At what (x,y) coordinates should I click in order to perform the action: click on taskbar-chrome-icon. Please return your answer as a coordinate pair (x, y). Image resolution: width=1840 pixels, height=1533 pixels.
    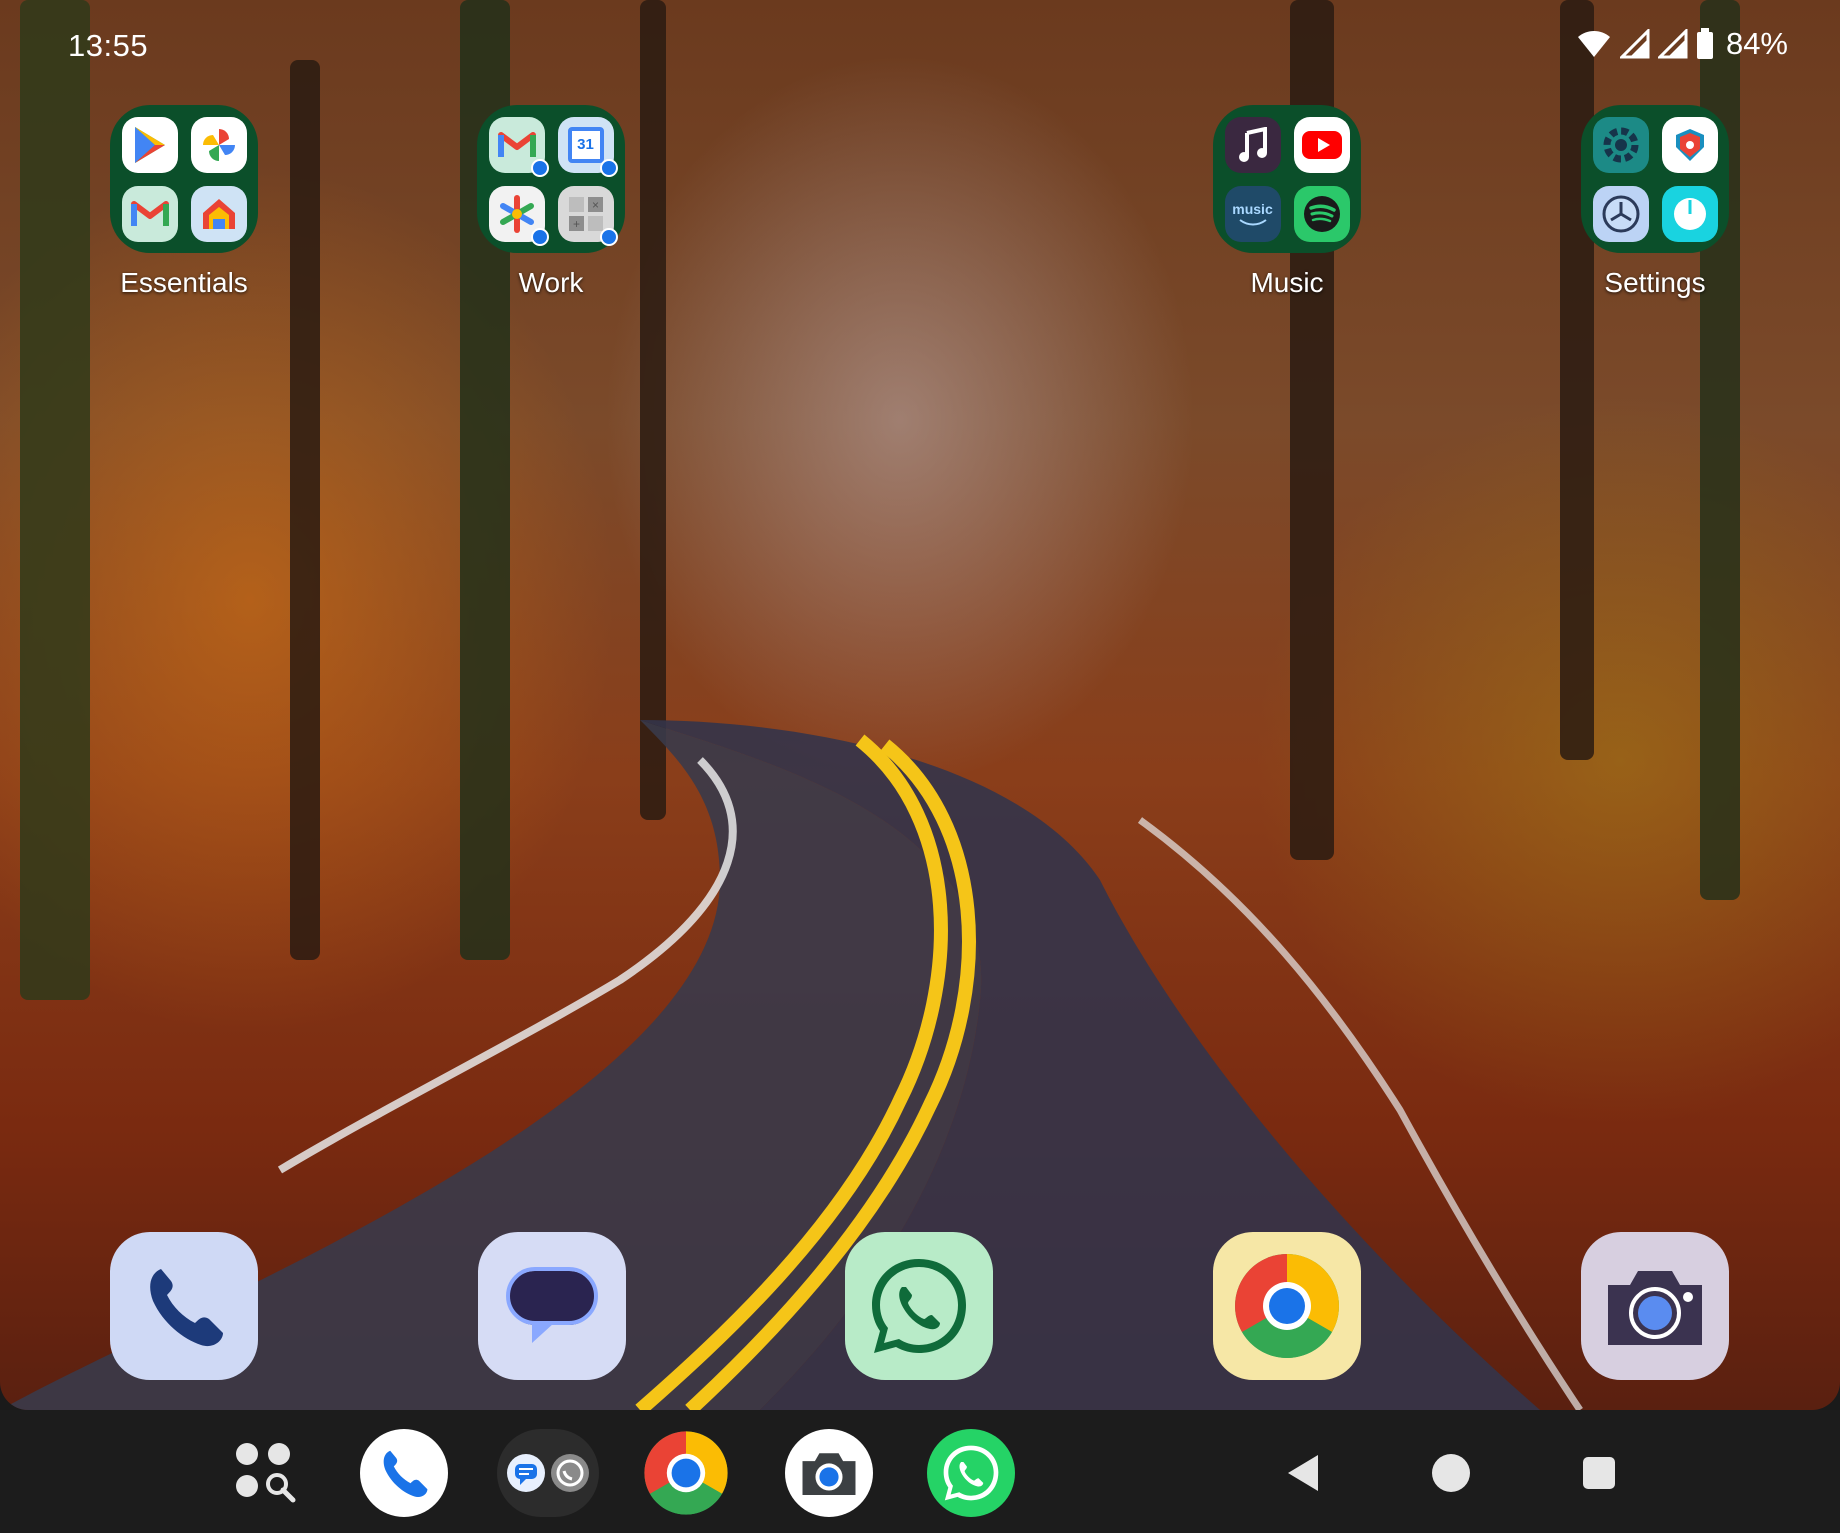
    Looking at the image, I should click on (686, 1473).